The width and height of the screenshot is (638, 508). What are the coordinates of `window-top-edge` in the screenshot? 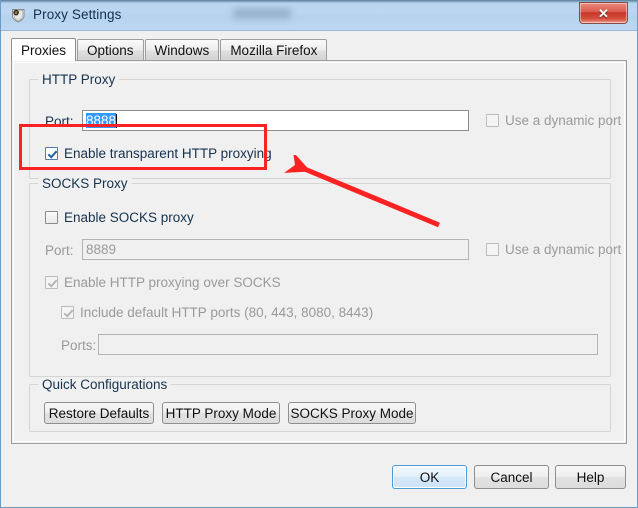 It's located at (319, 1).